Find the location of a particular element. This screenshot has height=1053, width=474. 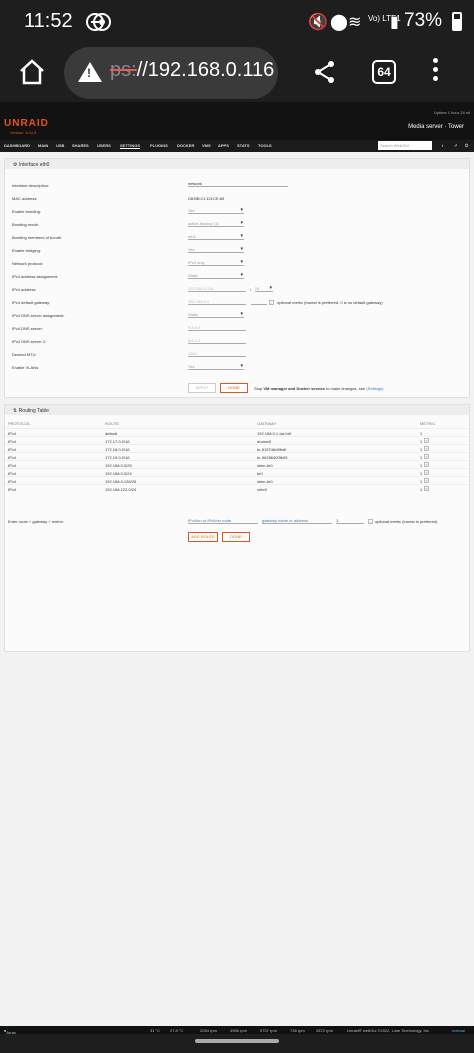

nav-settings: SETTINGS is located at coordinates (130, 146).